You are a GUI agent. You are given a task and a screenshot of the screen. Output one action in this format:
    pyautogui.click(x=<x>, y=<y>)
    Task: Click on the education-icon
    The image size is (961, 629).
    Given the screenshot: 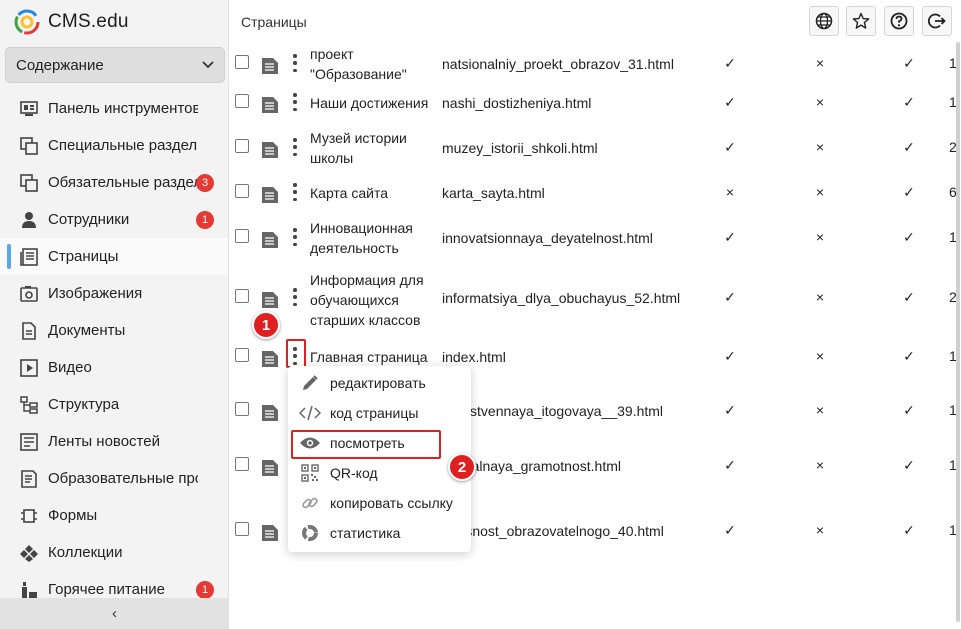 What is the action you would take?
    pyautogui.click(x=29, y=479)
    